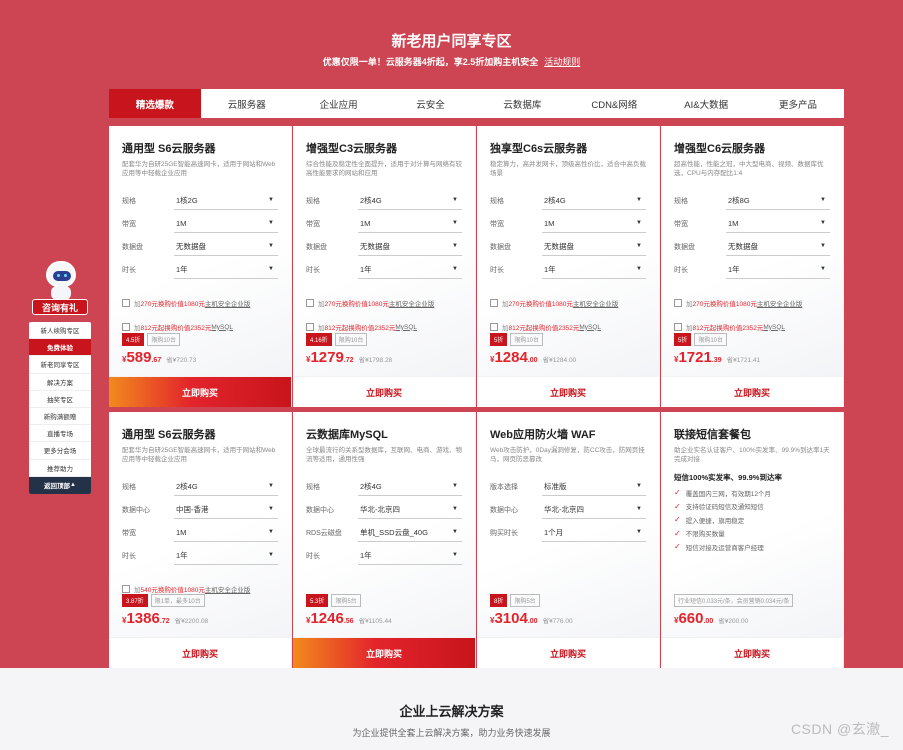  Describe the element at coordinates (60, 365) in the screenshot. I see `sidebar-item-2: 新老同享专区` at that location.